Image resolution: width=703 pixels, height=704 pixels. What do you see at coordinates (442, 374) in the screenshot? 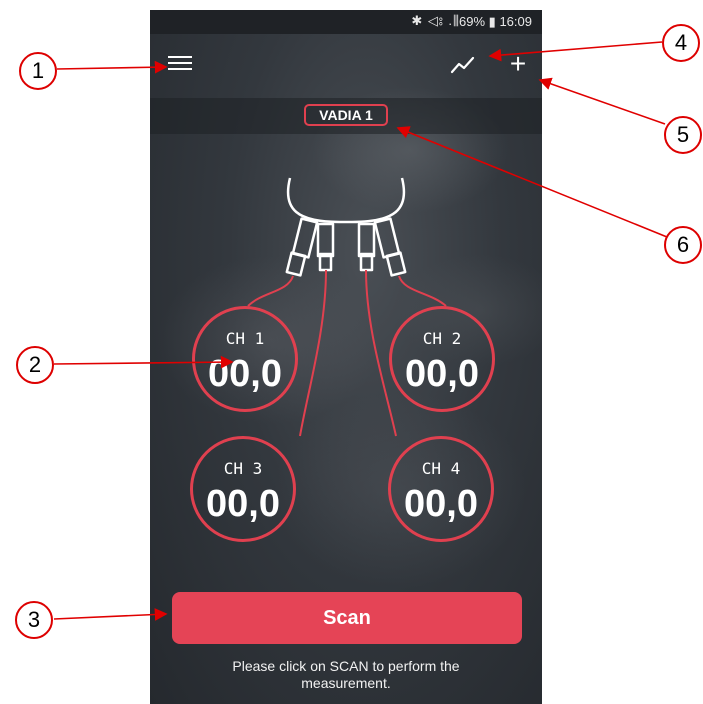
I see `channel-2-value: 00,0` at bounding box center [442, 374].